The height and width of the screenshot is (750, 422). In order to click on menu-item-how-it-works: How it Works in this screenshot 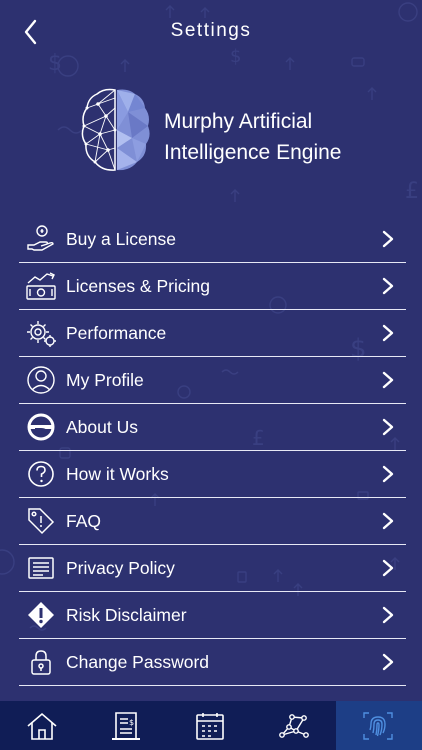, I will do `click(212, 474)`.